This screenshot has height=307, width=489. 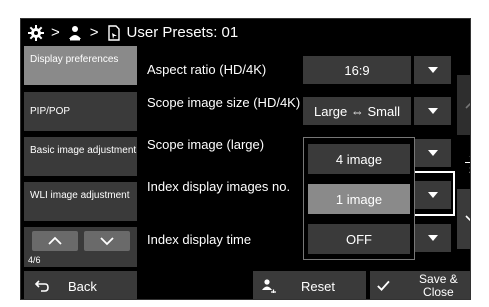 I want to click on aspect-ratio-value: 16:9, so click(x=357, y=70).